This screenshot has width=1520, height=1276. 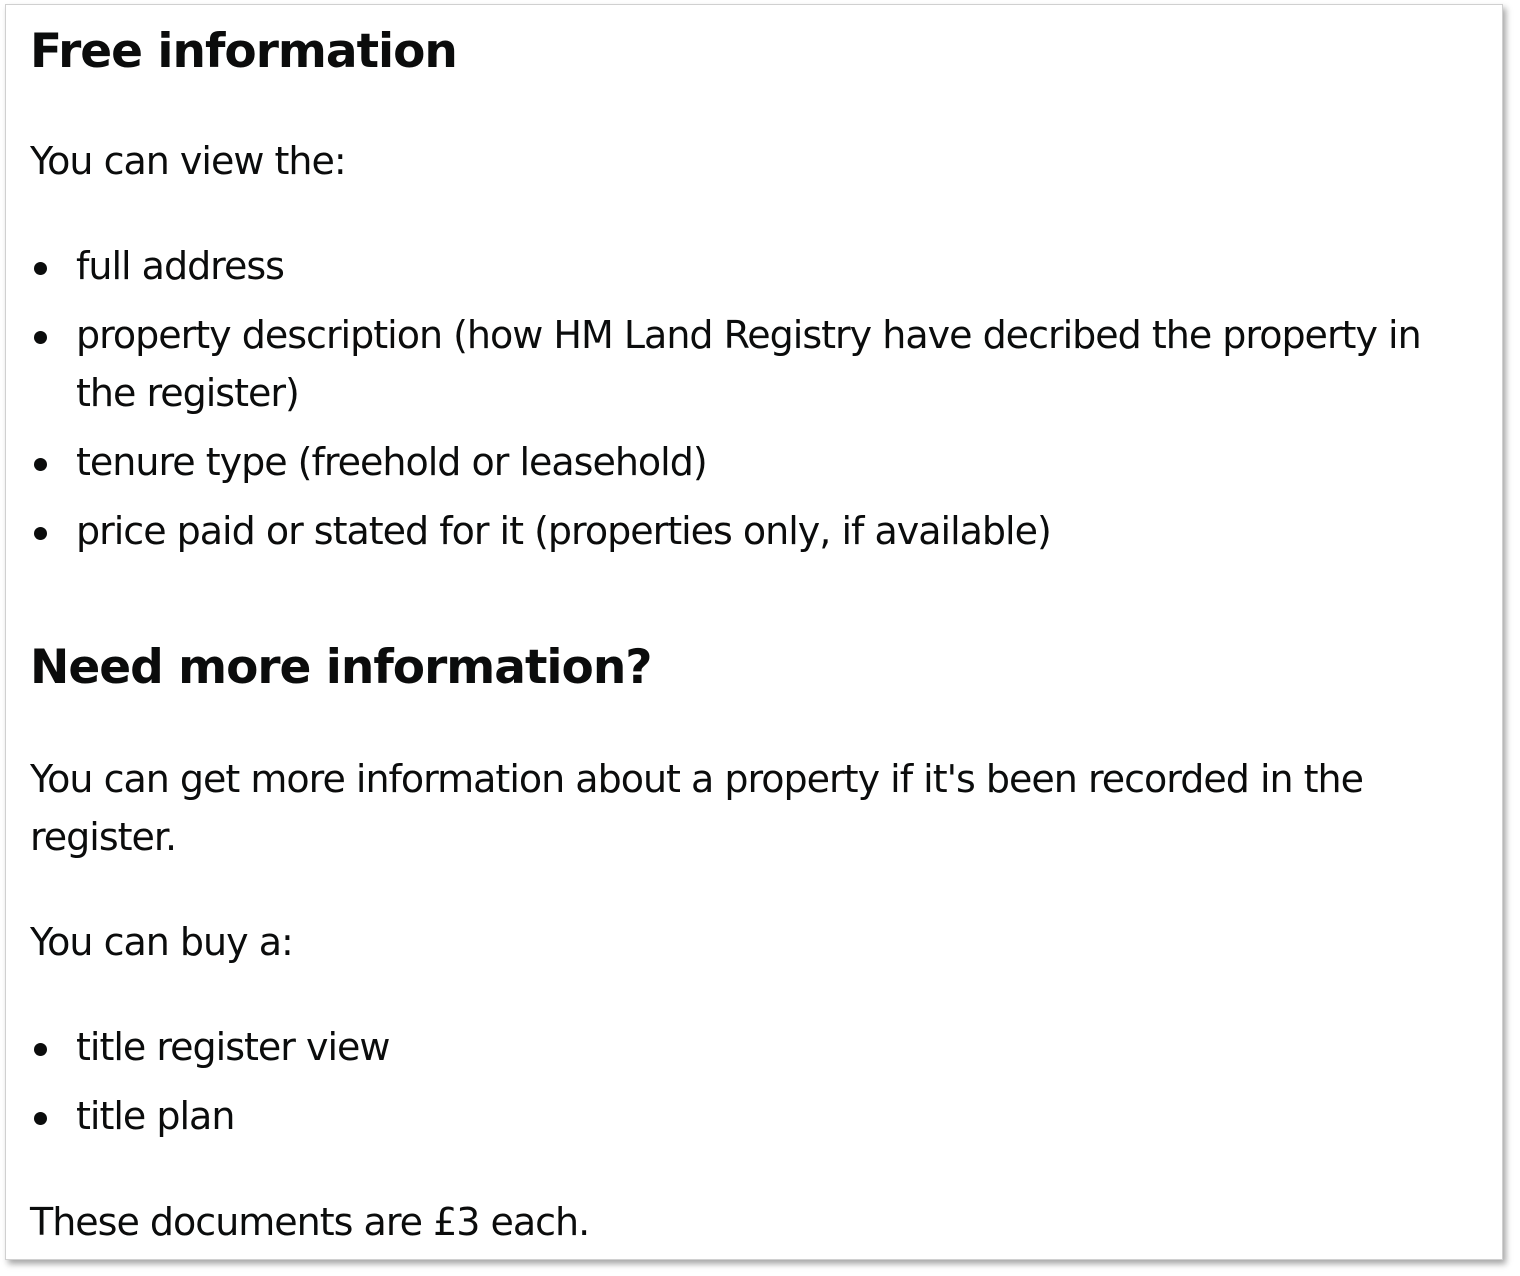 I want to click on purchasable-documents-list: title register view title plan, so click(x=760, y=1087).